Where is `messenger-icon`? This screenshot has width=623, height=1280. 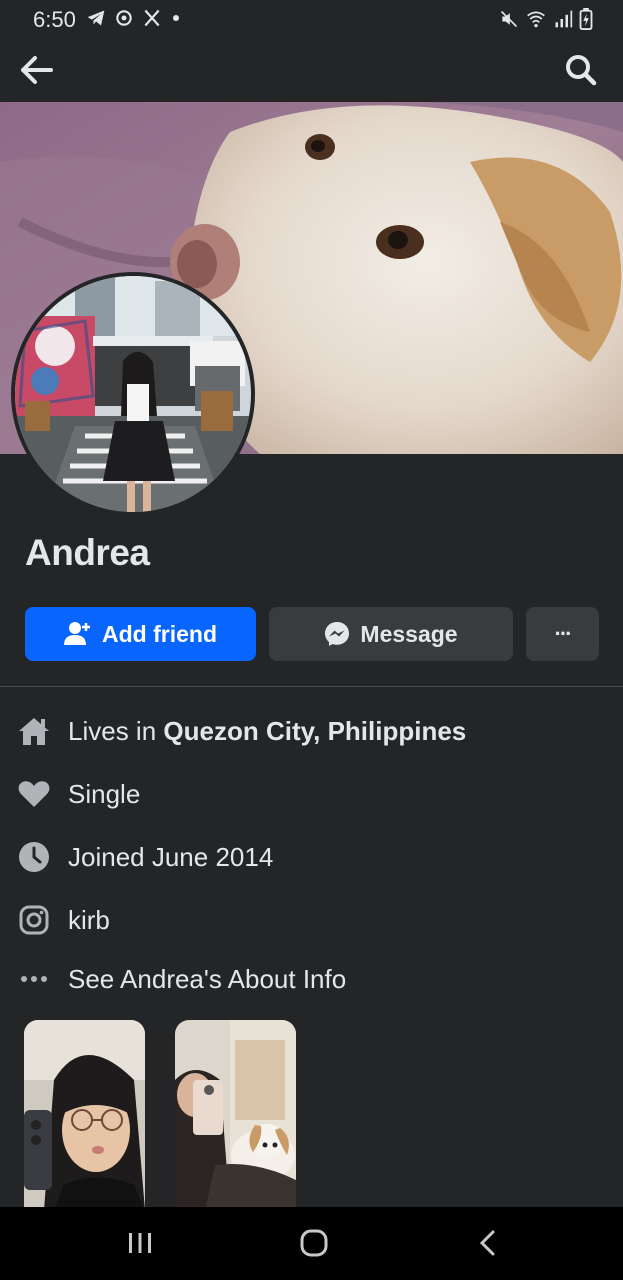 messenger-icon is located at coordinates (337, 634).